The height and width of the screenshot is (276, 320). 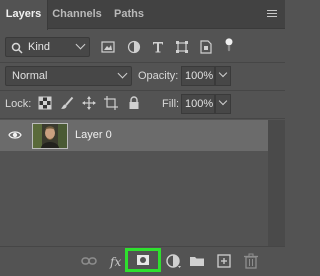 I want to click on blend-mode-dropdown: Normal, so click(x=68, y=76).